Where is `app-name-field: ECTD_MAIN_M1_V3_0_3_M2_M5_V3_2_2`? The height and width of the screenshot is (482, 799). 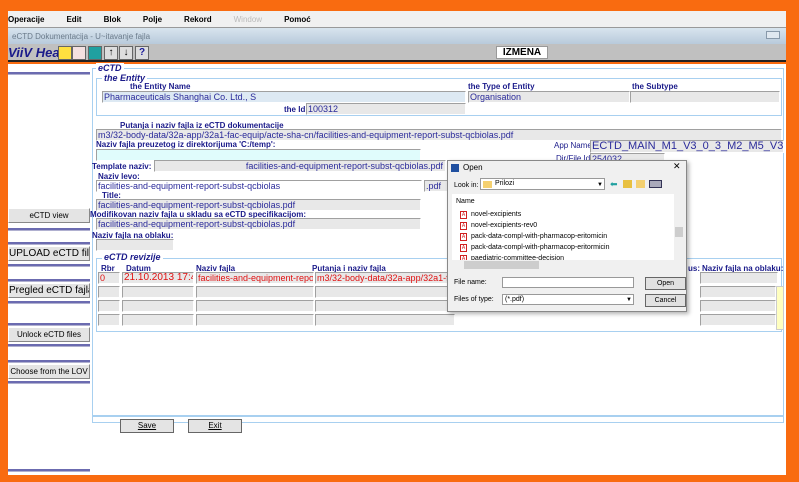 app-name-field: ECTD_MAIN_M1_V3_0_3_M2_M5_V3_2_2 is located at coordinates (687, 146).